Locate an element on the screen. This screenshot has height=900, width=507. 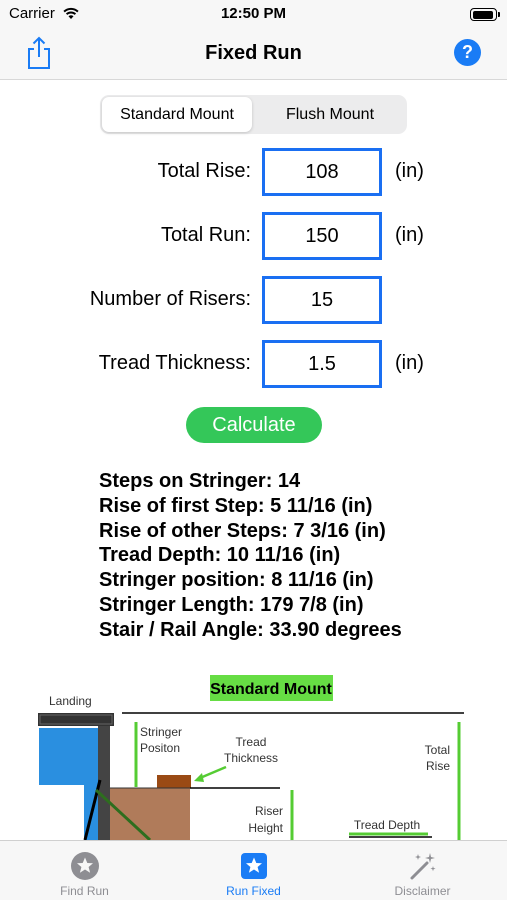
form-row-total-rise: Total Rise: (in) is located at coordinates (253, 172).